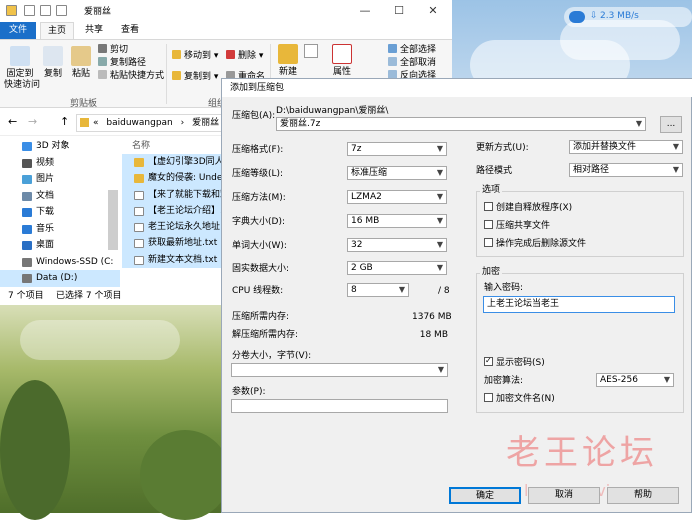 The width and height of the screenshot is (692, 520). I want to click on file-row: 【虚幻引擎3D同人全, so click(176, 162).